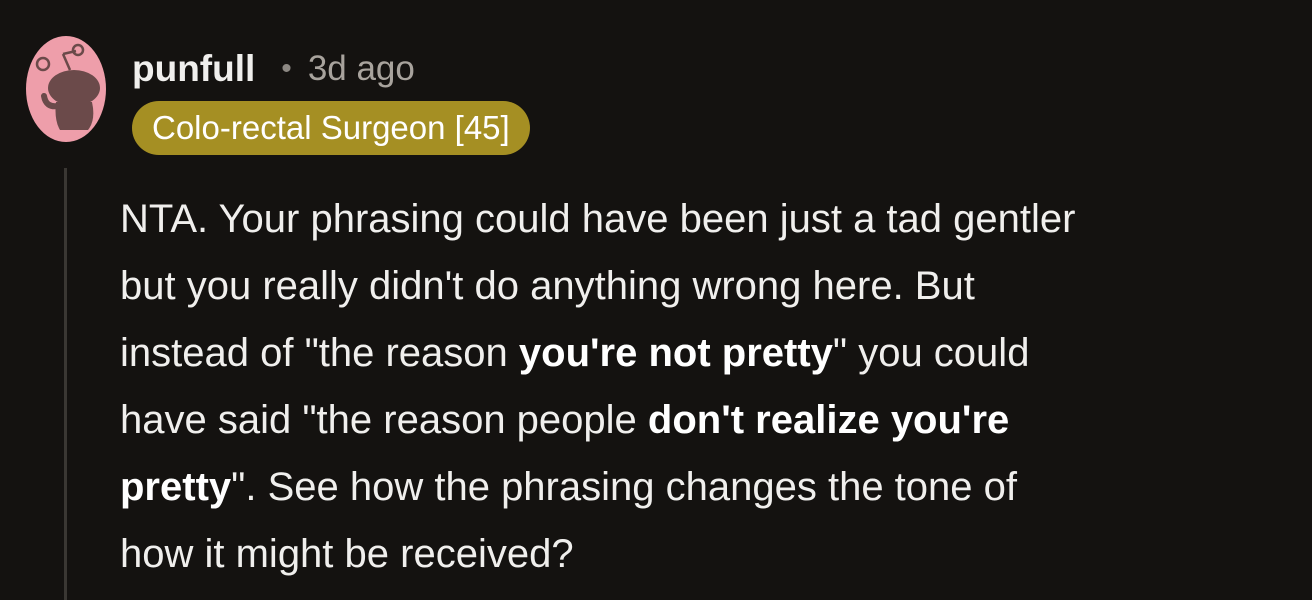  I want to click on body-text: how it might be received?, so click(347, 554).